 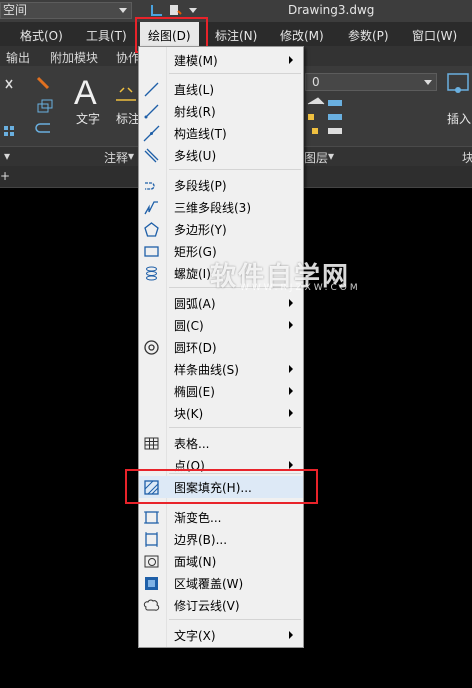 What do you see at coordinates (221, 391) in the screenshot?
I see `menu-item-ellipse: 椭圆(E)` at bounding box center [221, 391].